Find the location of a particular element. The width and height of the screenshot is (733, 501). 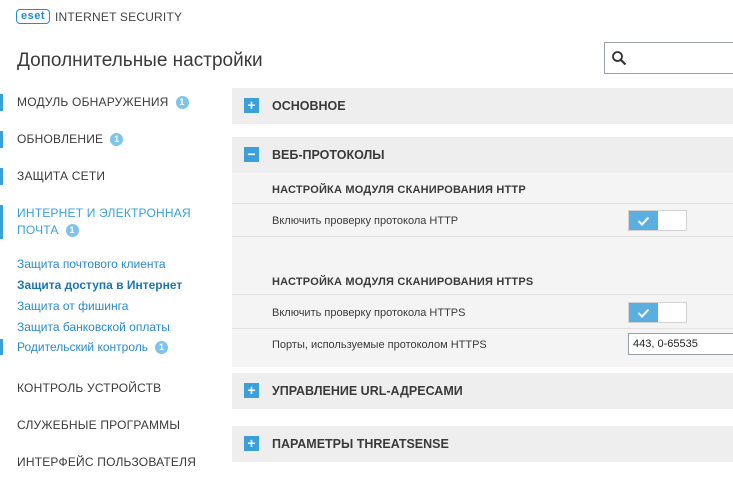

search-icon is located at coordinates (619, 58).